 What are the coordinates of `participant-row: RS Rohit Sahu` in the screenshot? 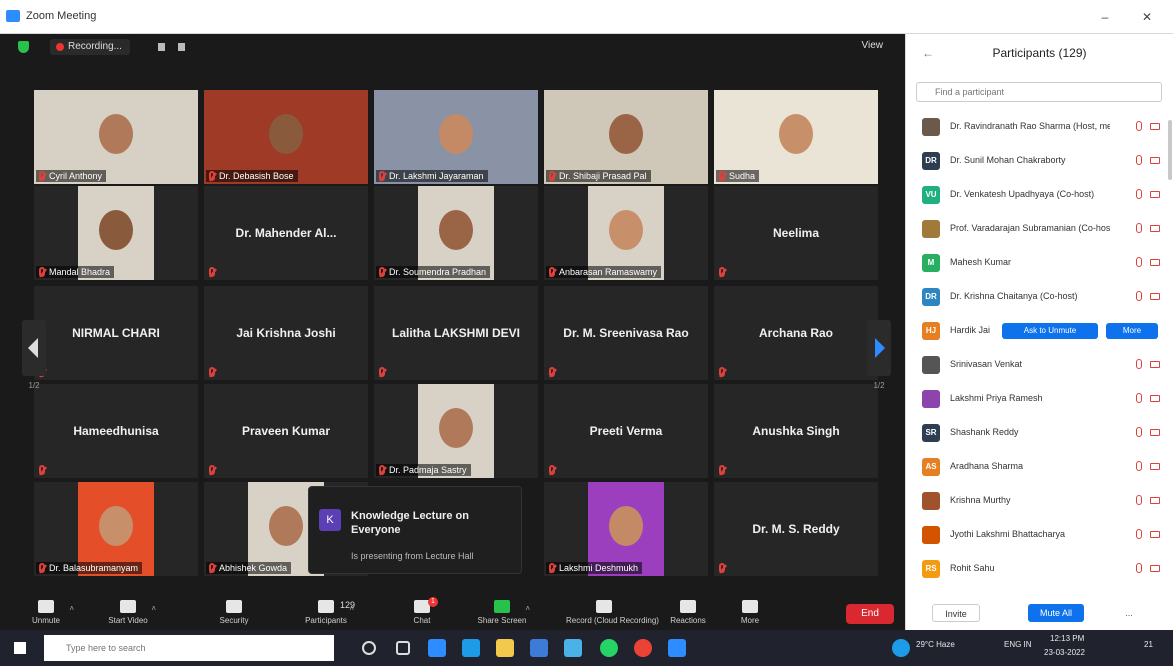 It's located at (1036, 569).